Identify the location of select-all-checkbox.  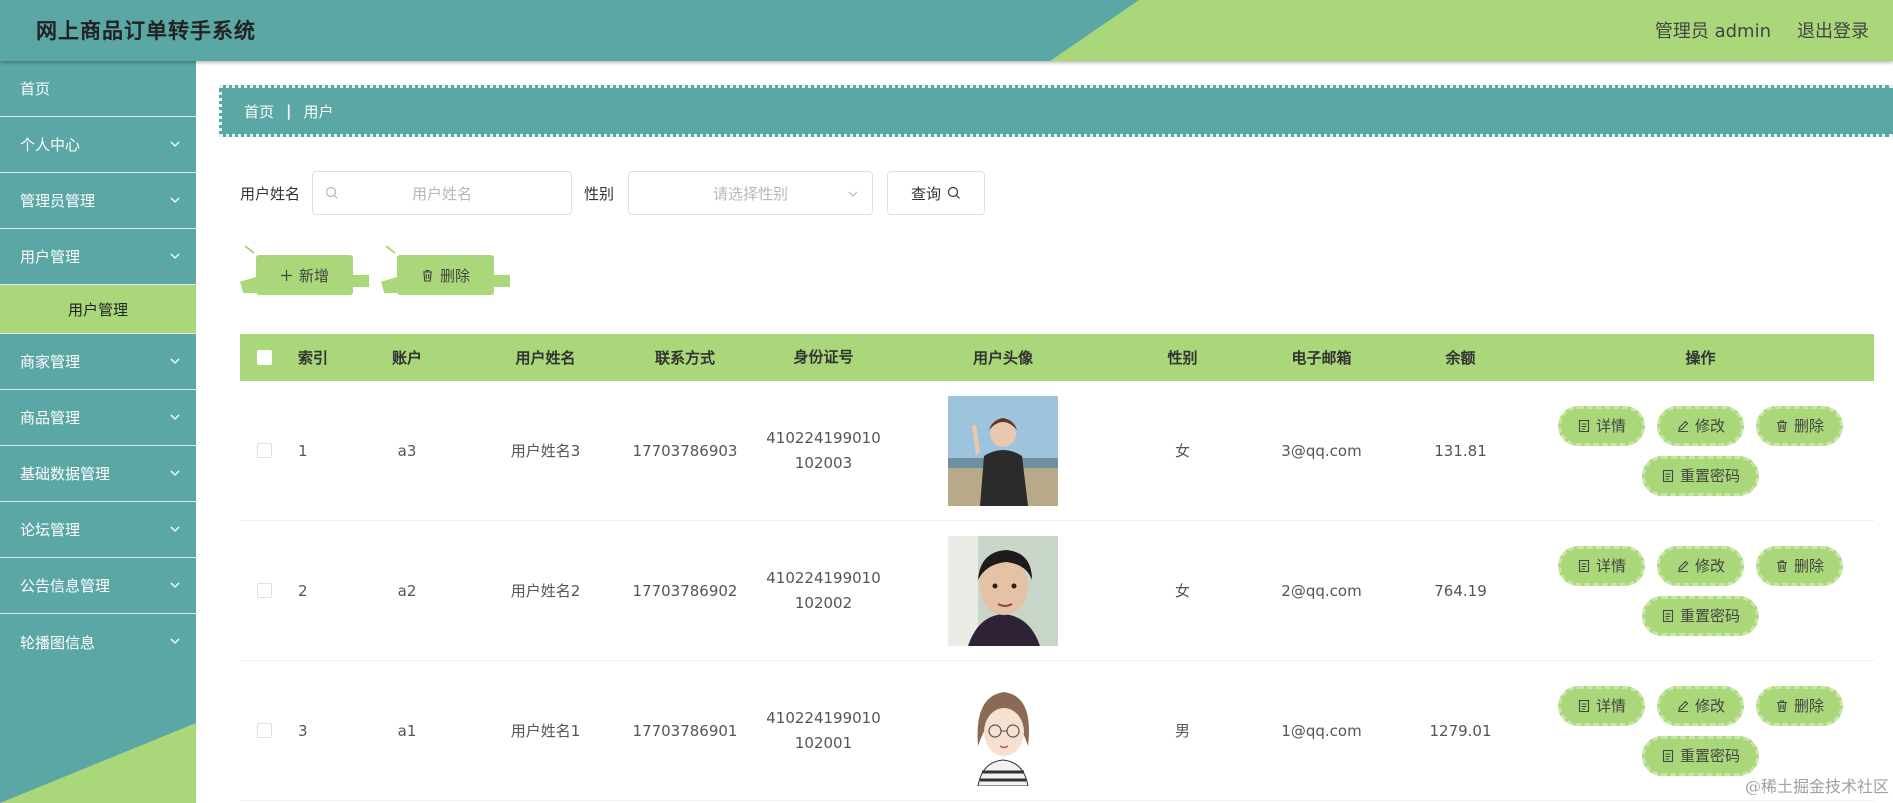
(264, 357).